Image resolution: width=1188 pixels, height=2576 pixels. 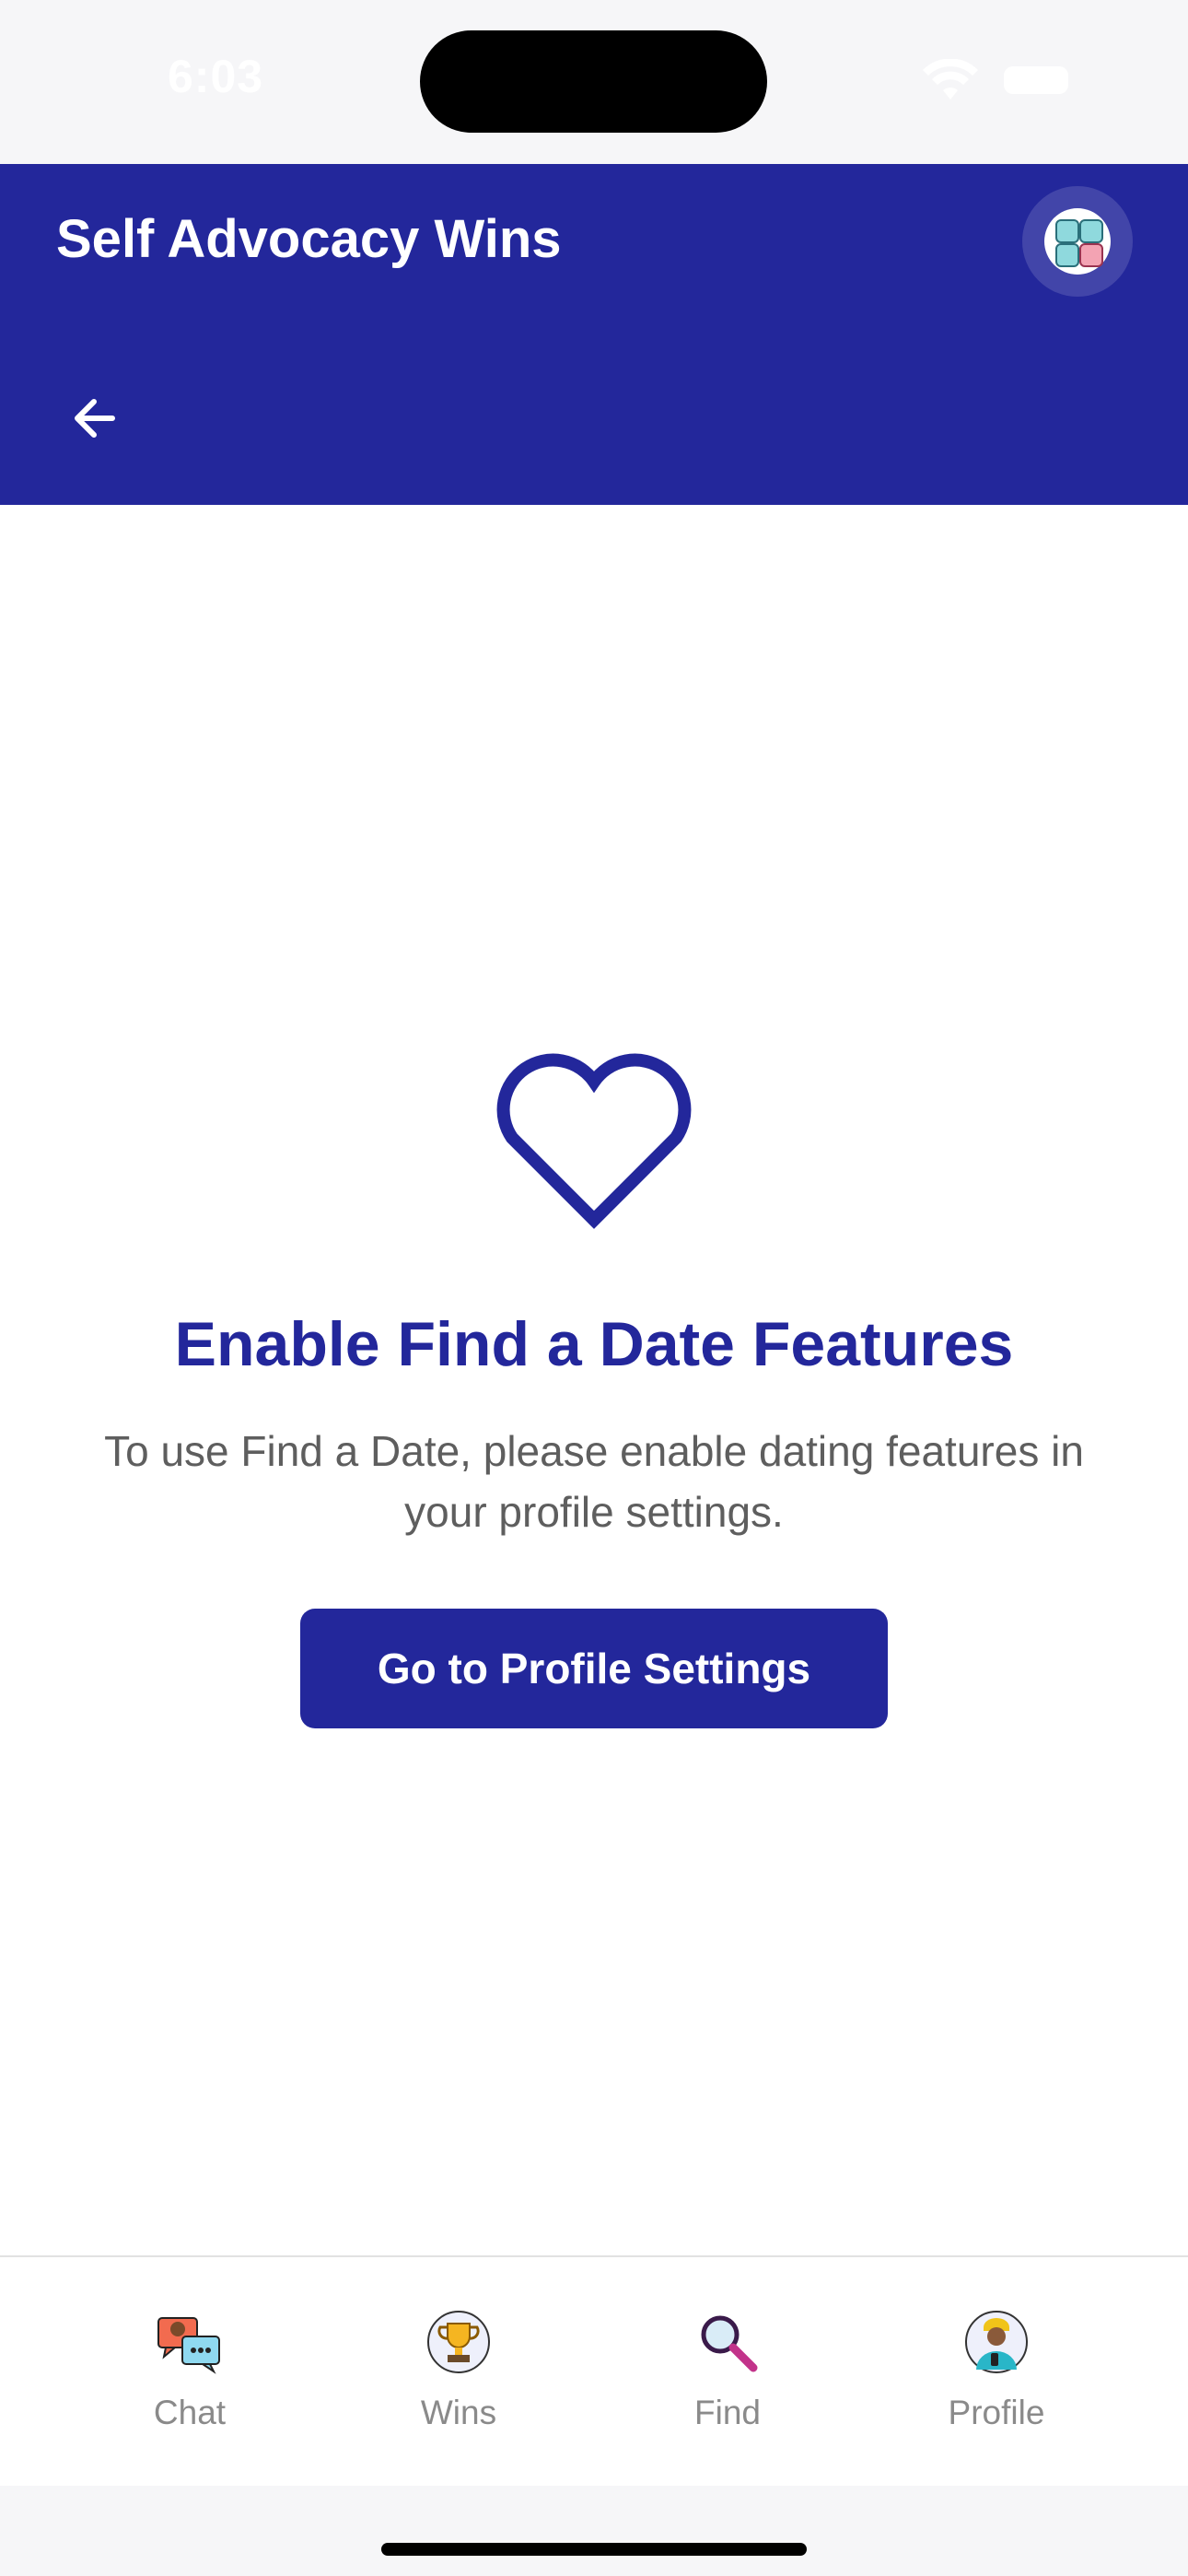 I want to click on tab-find: Find, so click(x=727, y=2371).